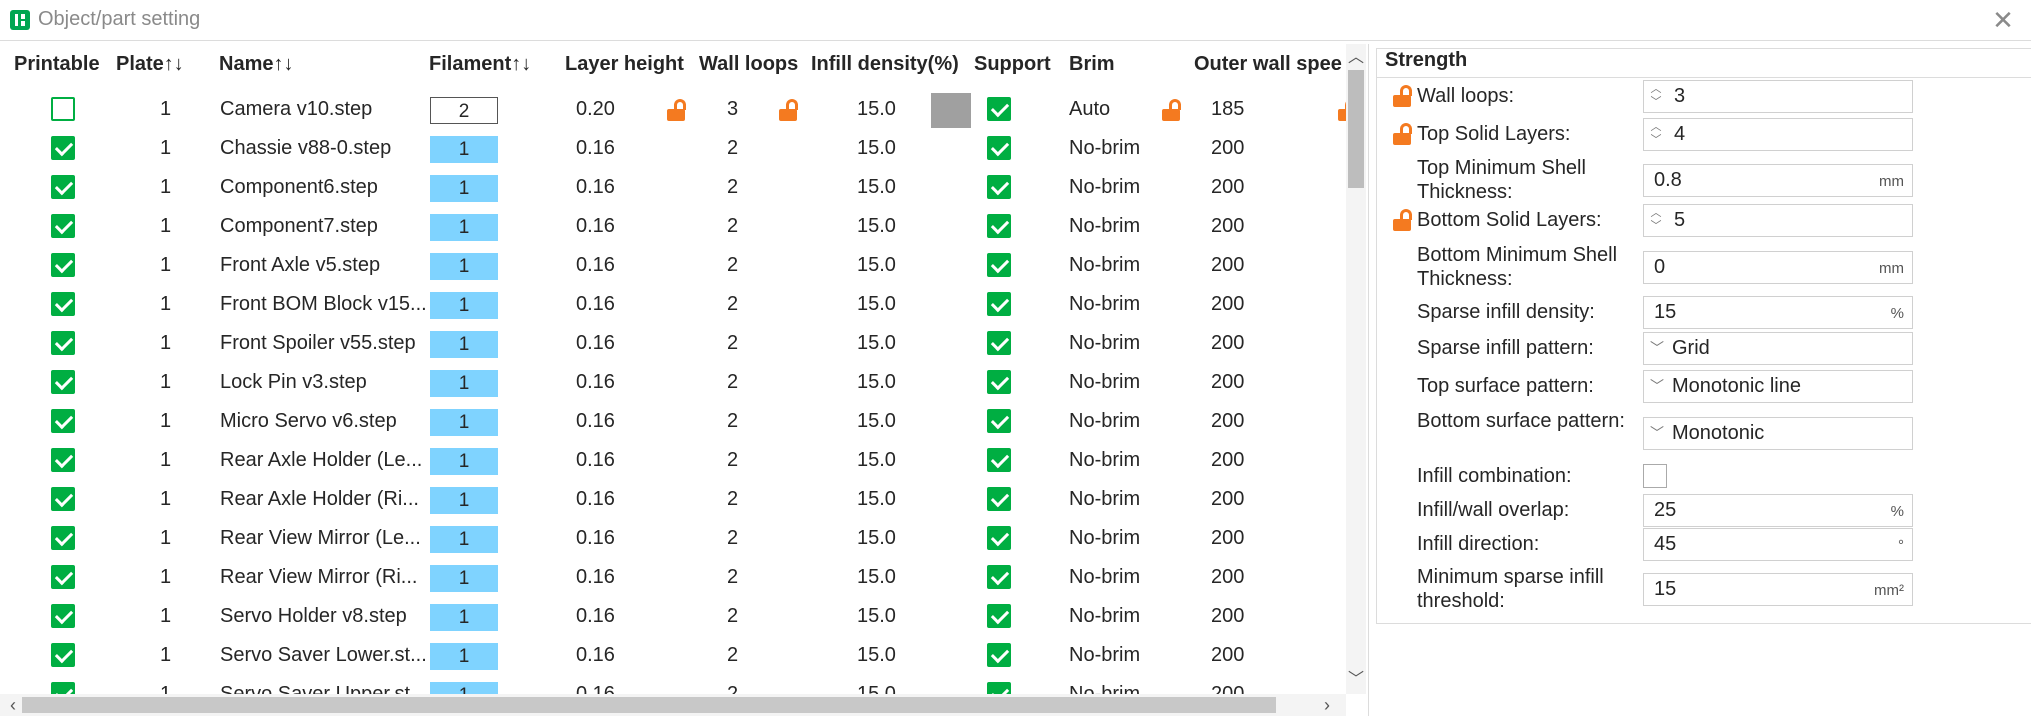 This screenshot has height=716, width=2031. What do you see at coordinates (150, 64) in the screenshot?
I see `header-plate: Plate↑↓` at bounding box center [150, 64].